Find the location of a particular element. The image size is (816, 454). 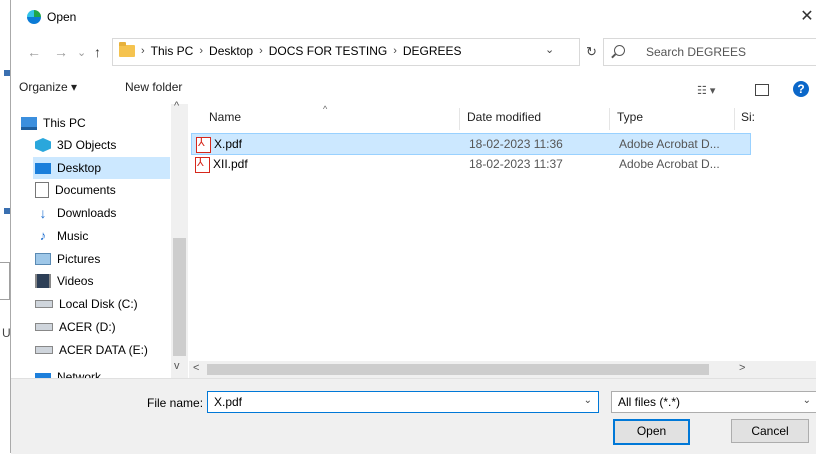

file-type-value: All files (*.*) is located at coordinates (649, 402).